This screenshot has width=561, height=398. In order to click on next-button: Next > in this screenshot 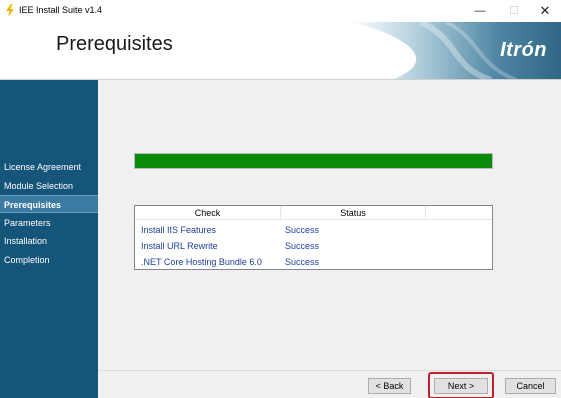, I will do `click(461, 386)`.